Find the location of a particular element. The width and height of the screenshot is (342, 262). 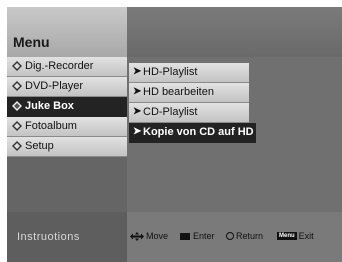

submenu-item-hd-playlist: ➤ HD-Playlist is located at coordinates (189, 73).